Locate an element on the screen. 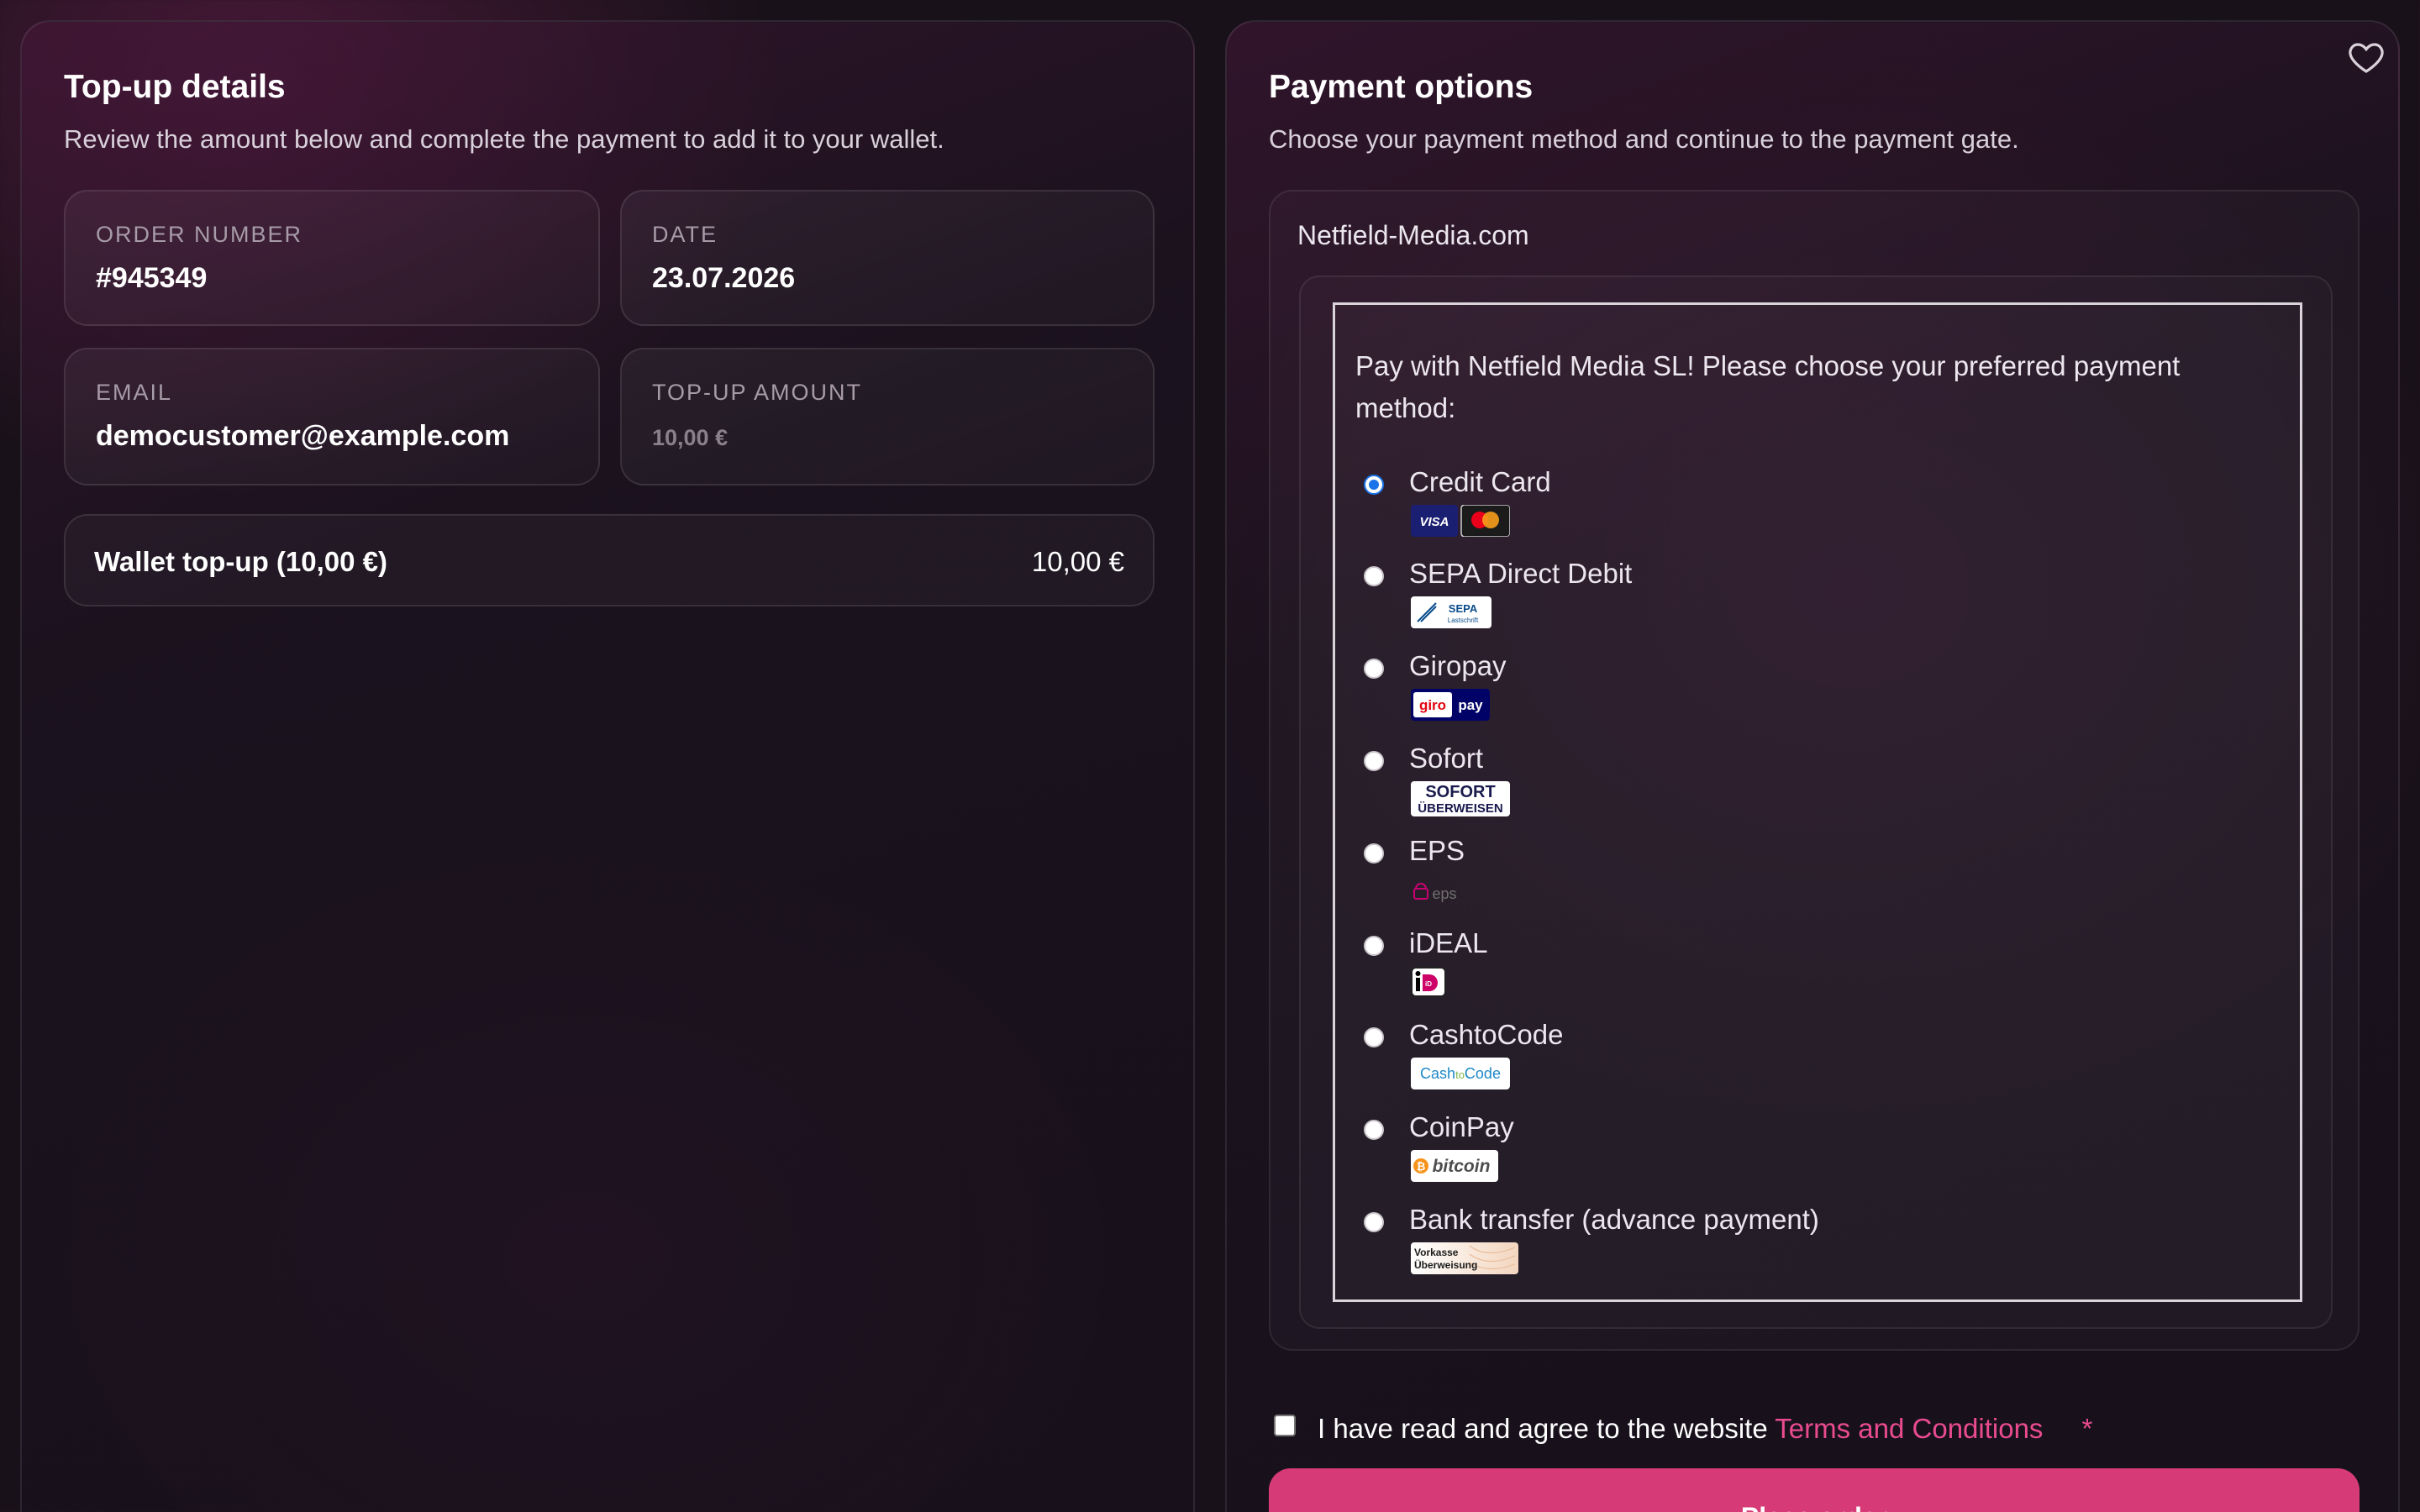 This screenshot has height=1512, width=2420. radio-ideal is located at coordinates (1374, 946).